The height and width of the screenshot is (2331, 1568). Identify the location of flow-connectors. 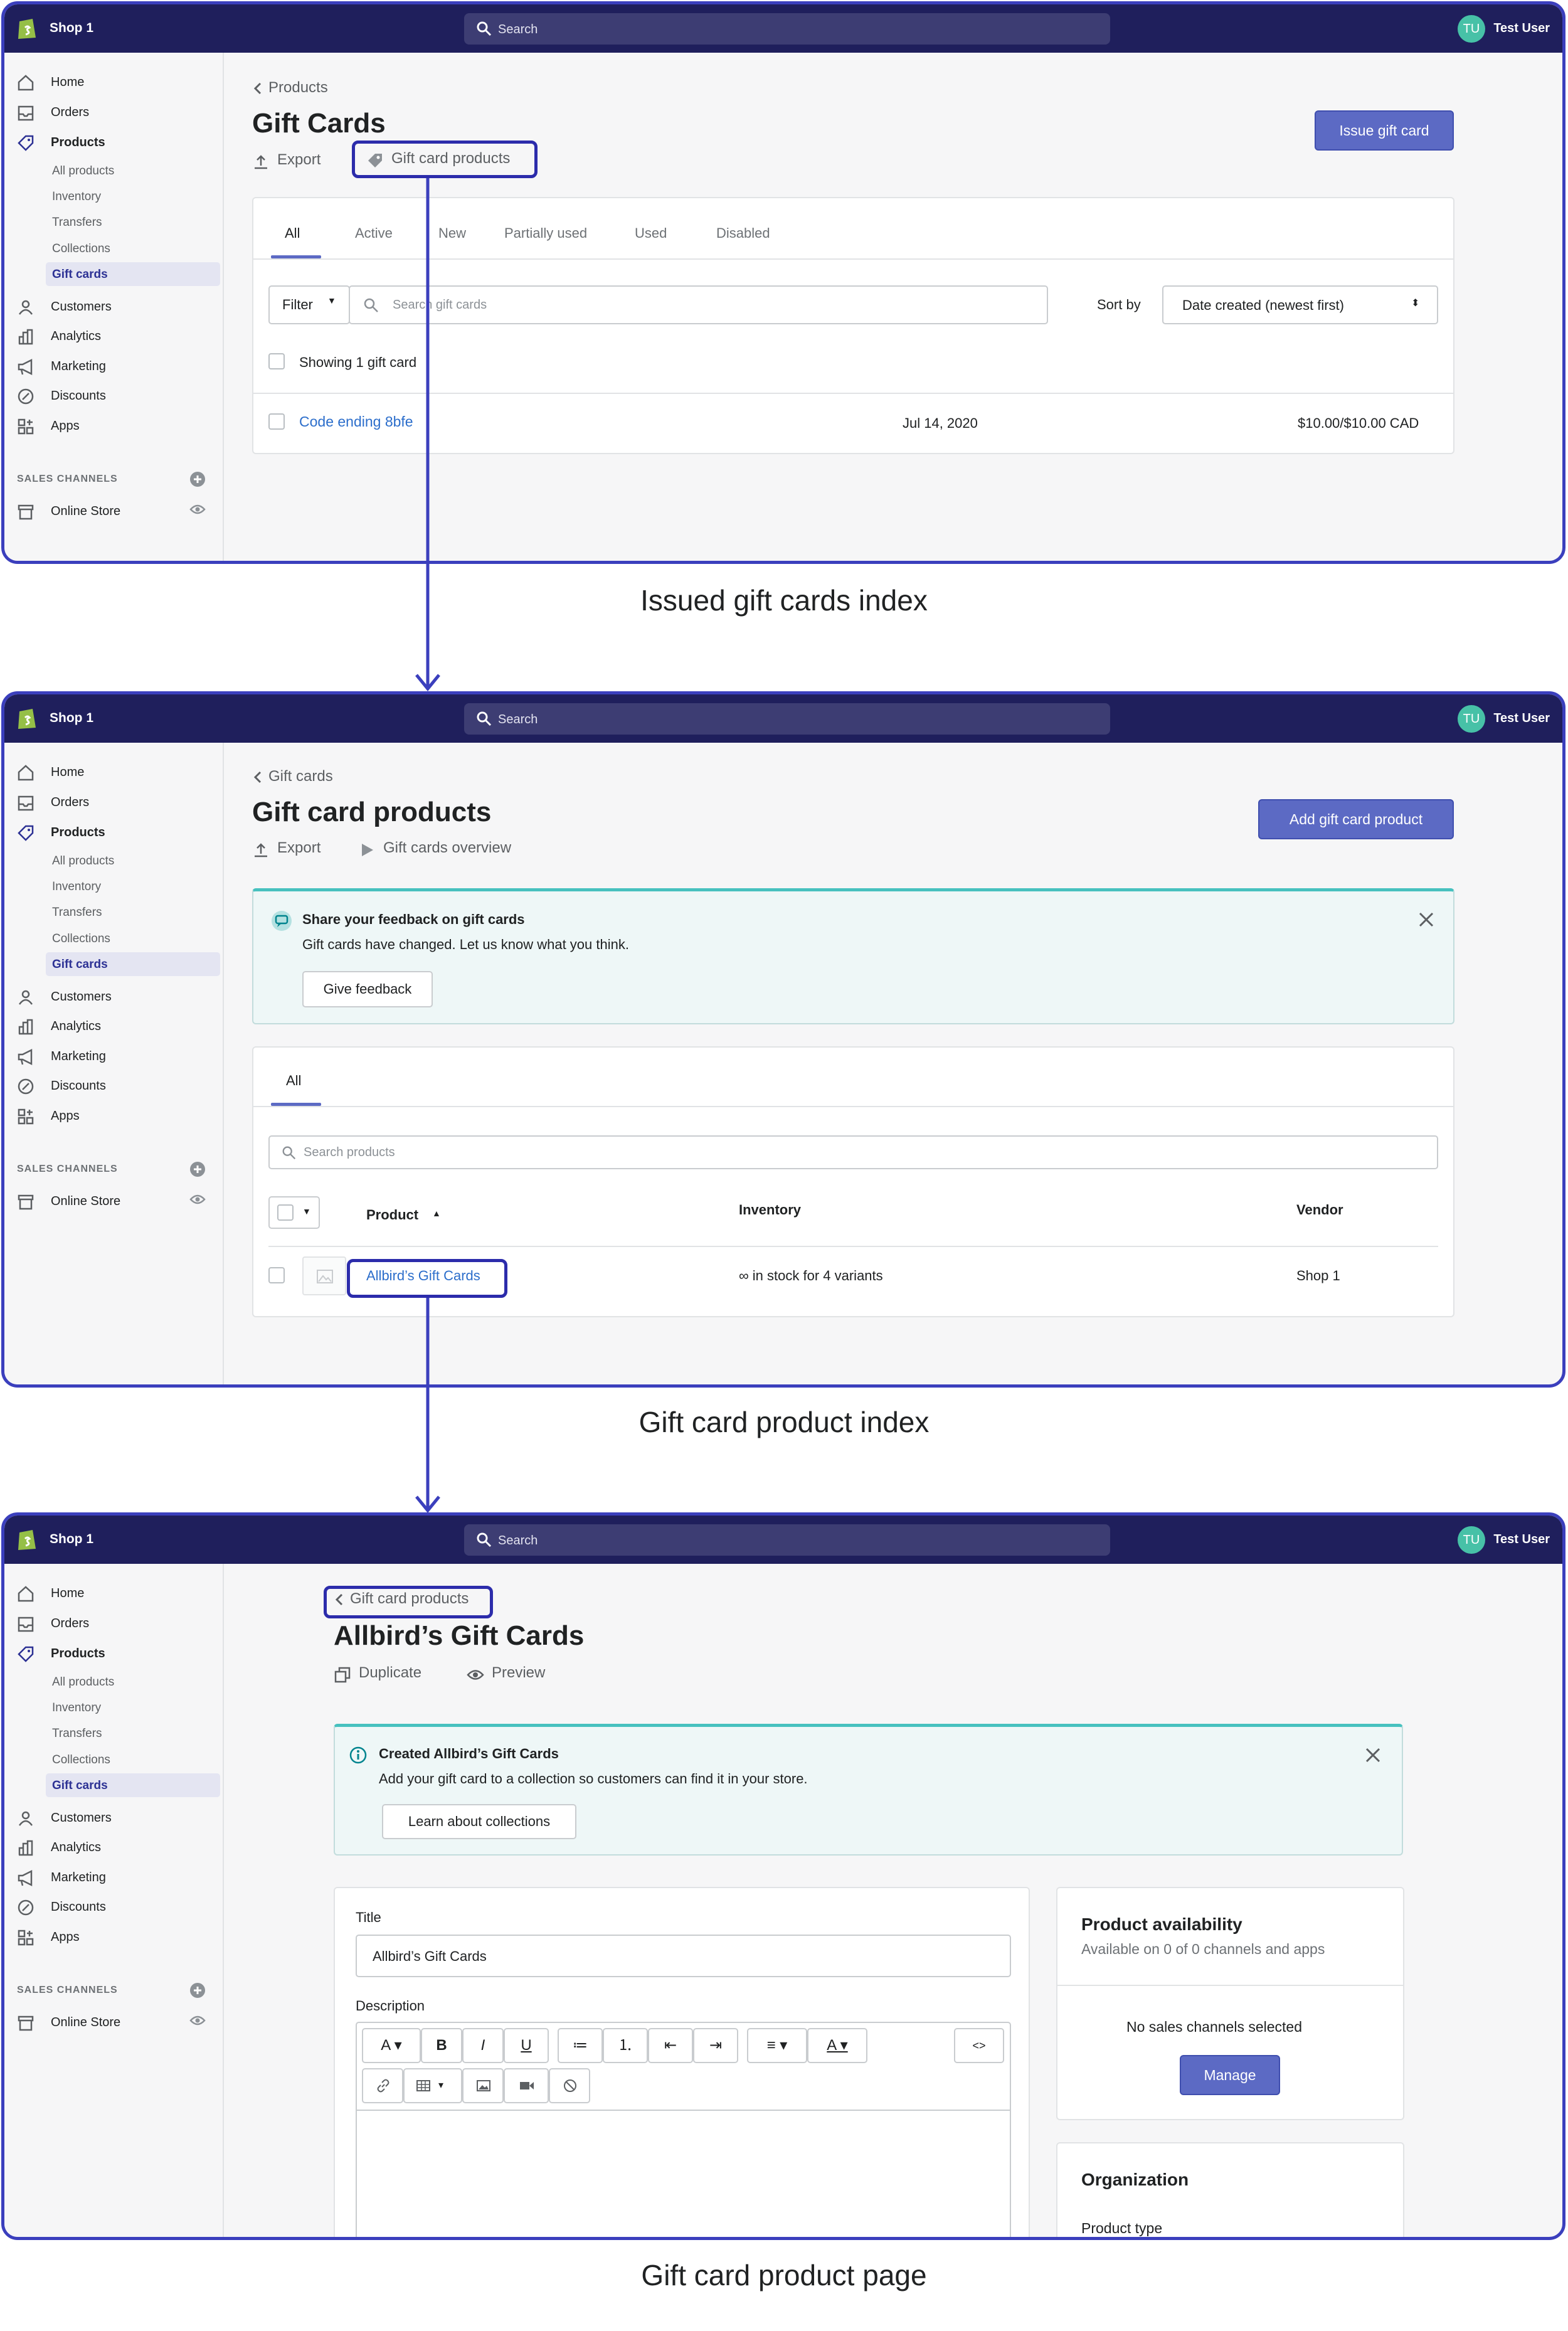
(428, 845).